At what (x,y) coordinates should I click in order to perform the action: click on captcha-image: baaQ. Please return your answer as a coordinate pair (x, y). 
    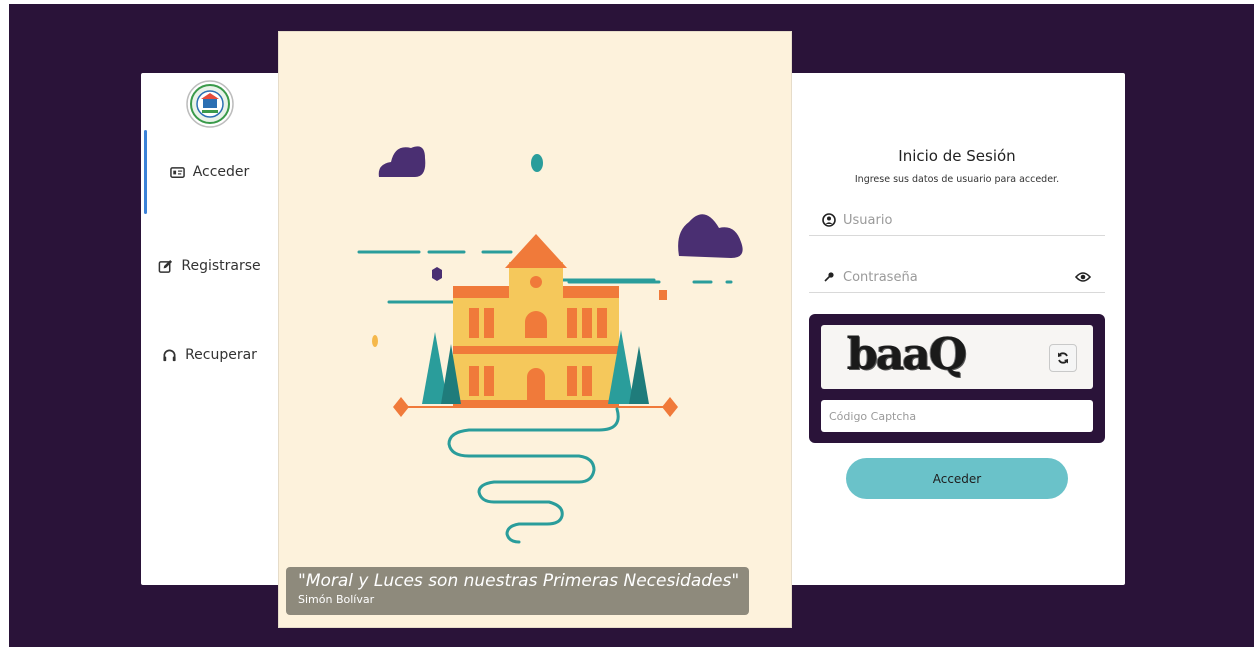
    Looking at the image, I should click on (957, 357).